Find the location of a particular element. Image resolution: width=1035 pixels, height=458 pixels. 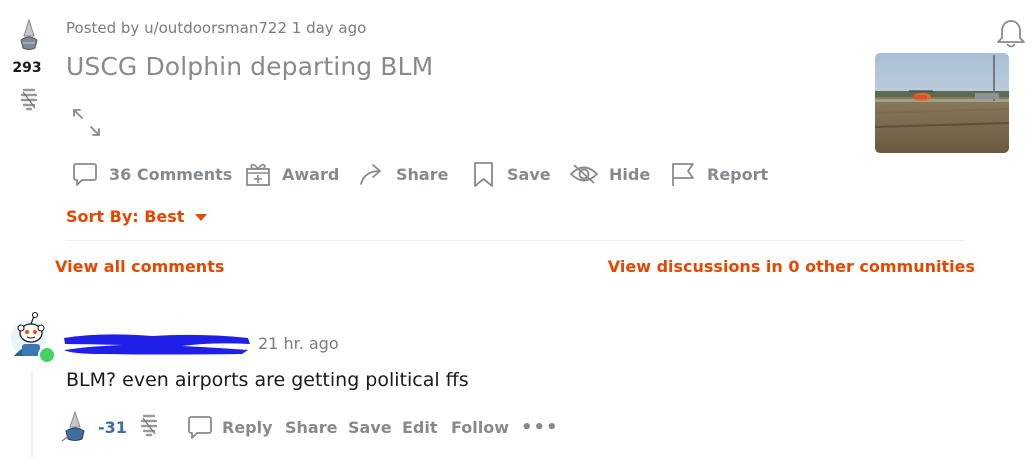

reply-button: Reply is located at coordinates (229, 427).